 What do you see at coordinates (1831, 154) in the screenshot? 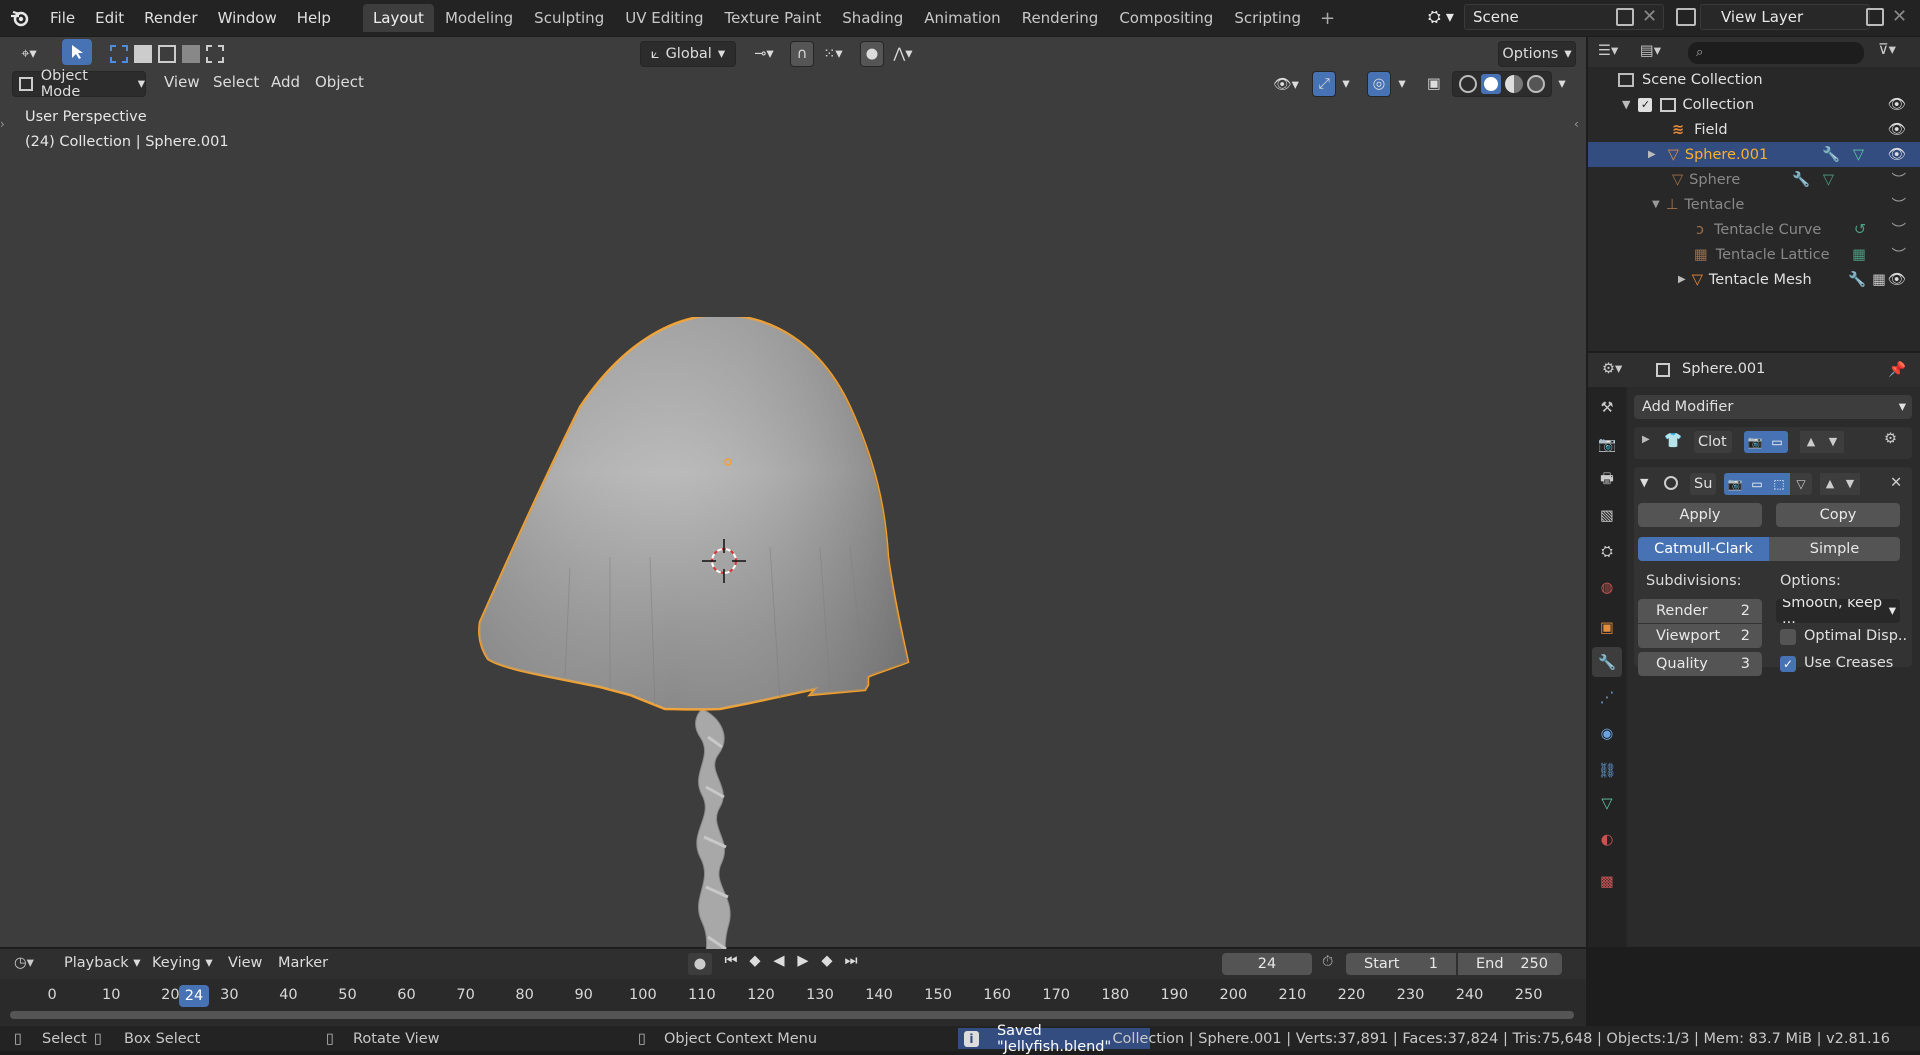
I see `modifier-wrench-icon: 🔧` at bounding box center [1831, 154].